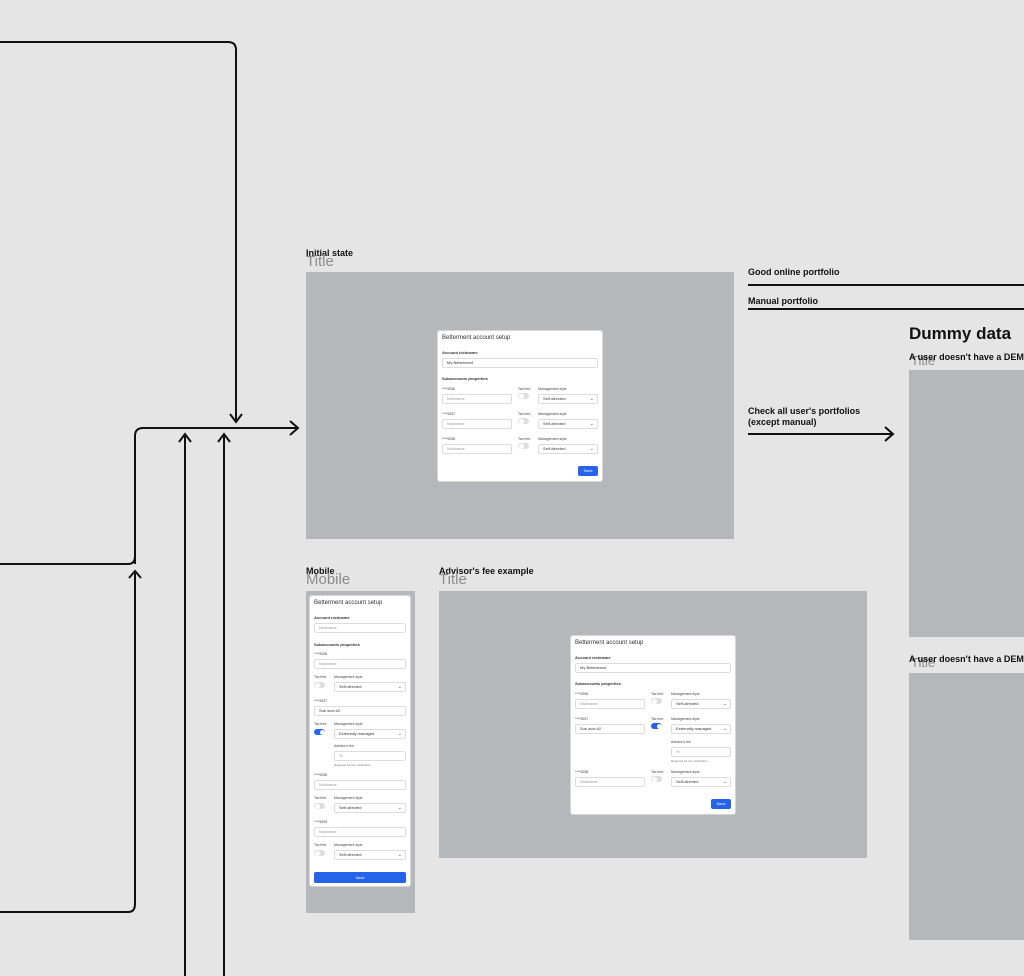 This screenshot has height=976, width=1024. What do you see at coordinates (68, 742) in the screenshot?
I see `wire-bottom` at bounding box center [68, 742].